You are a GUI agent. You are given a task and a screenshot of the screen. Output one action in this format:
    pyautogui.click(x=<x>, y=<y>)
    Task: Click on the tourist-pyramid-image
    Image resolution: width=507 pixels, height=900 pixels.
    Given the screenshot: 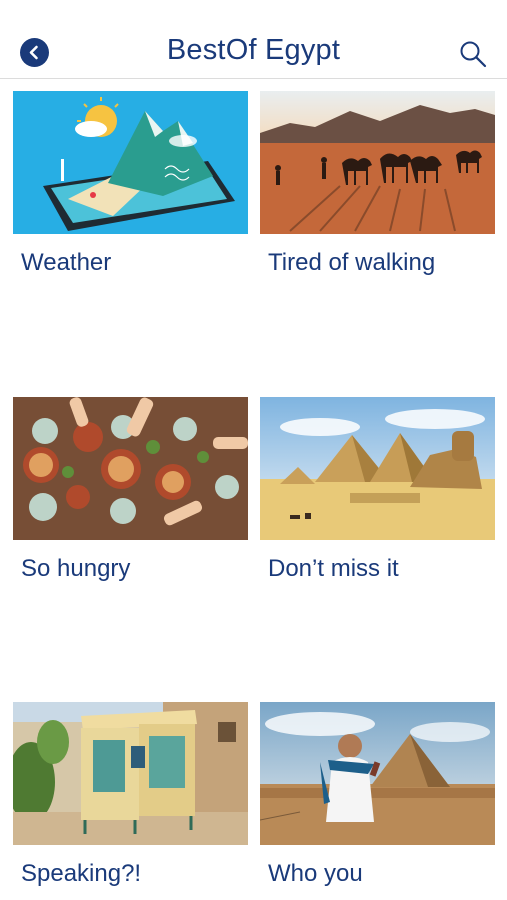 What is the action you would take?
    pyautogui.click(x=377, y=773)
    